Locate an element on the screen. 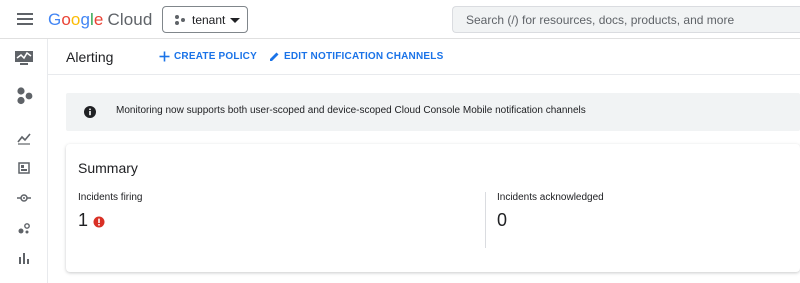 The image size is (800, 283). project-picker: tenant is located at coordinates (205, 19).